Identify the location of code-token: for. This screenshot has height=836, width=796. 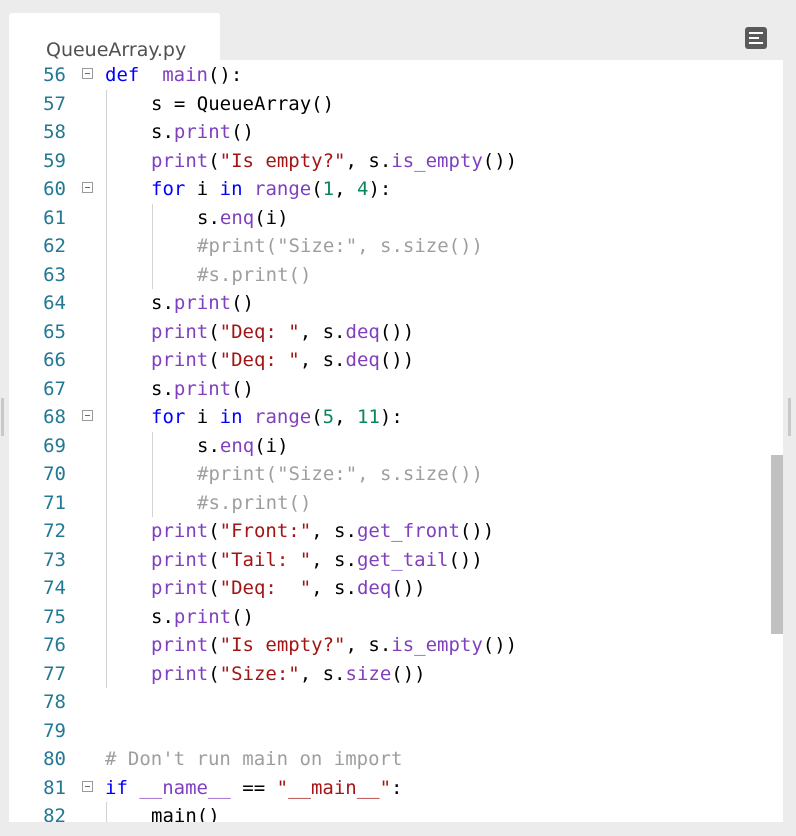
(168, 189).